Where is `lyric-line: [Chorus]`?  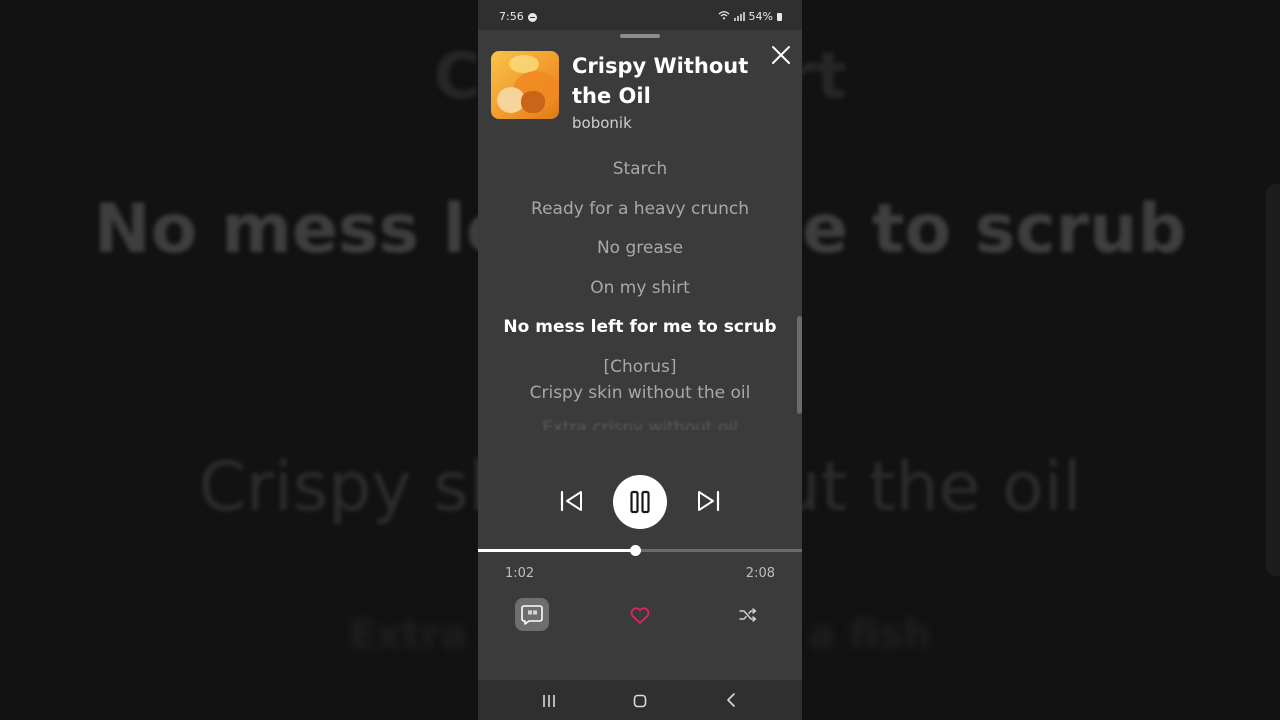 lyric-line: [Chorus] is located at coordinates (640, 367).